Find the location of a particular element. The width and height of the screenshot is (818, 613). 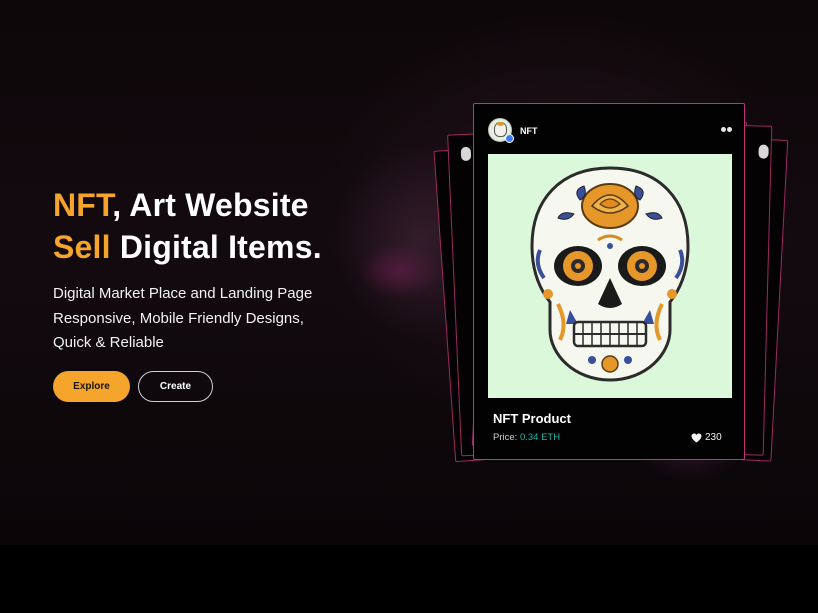

hero-subtitle-line: Digital Market Place and Landing Page is located at coordinates (183, 293).